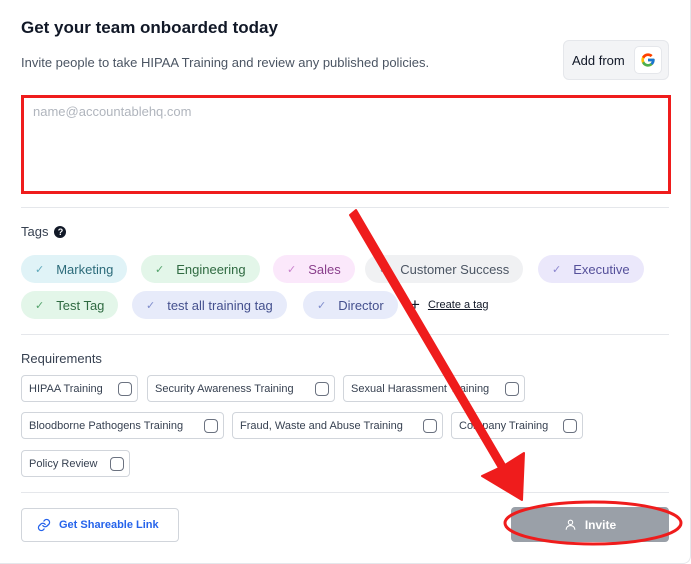  What do you see at coordinates (420, 388) in the screenshot?
I see `requirement-label: Sexual Harassment Training` at bounding box center [420, 388].